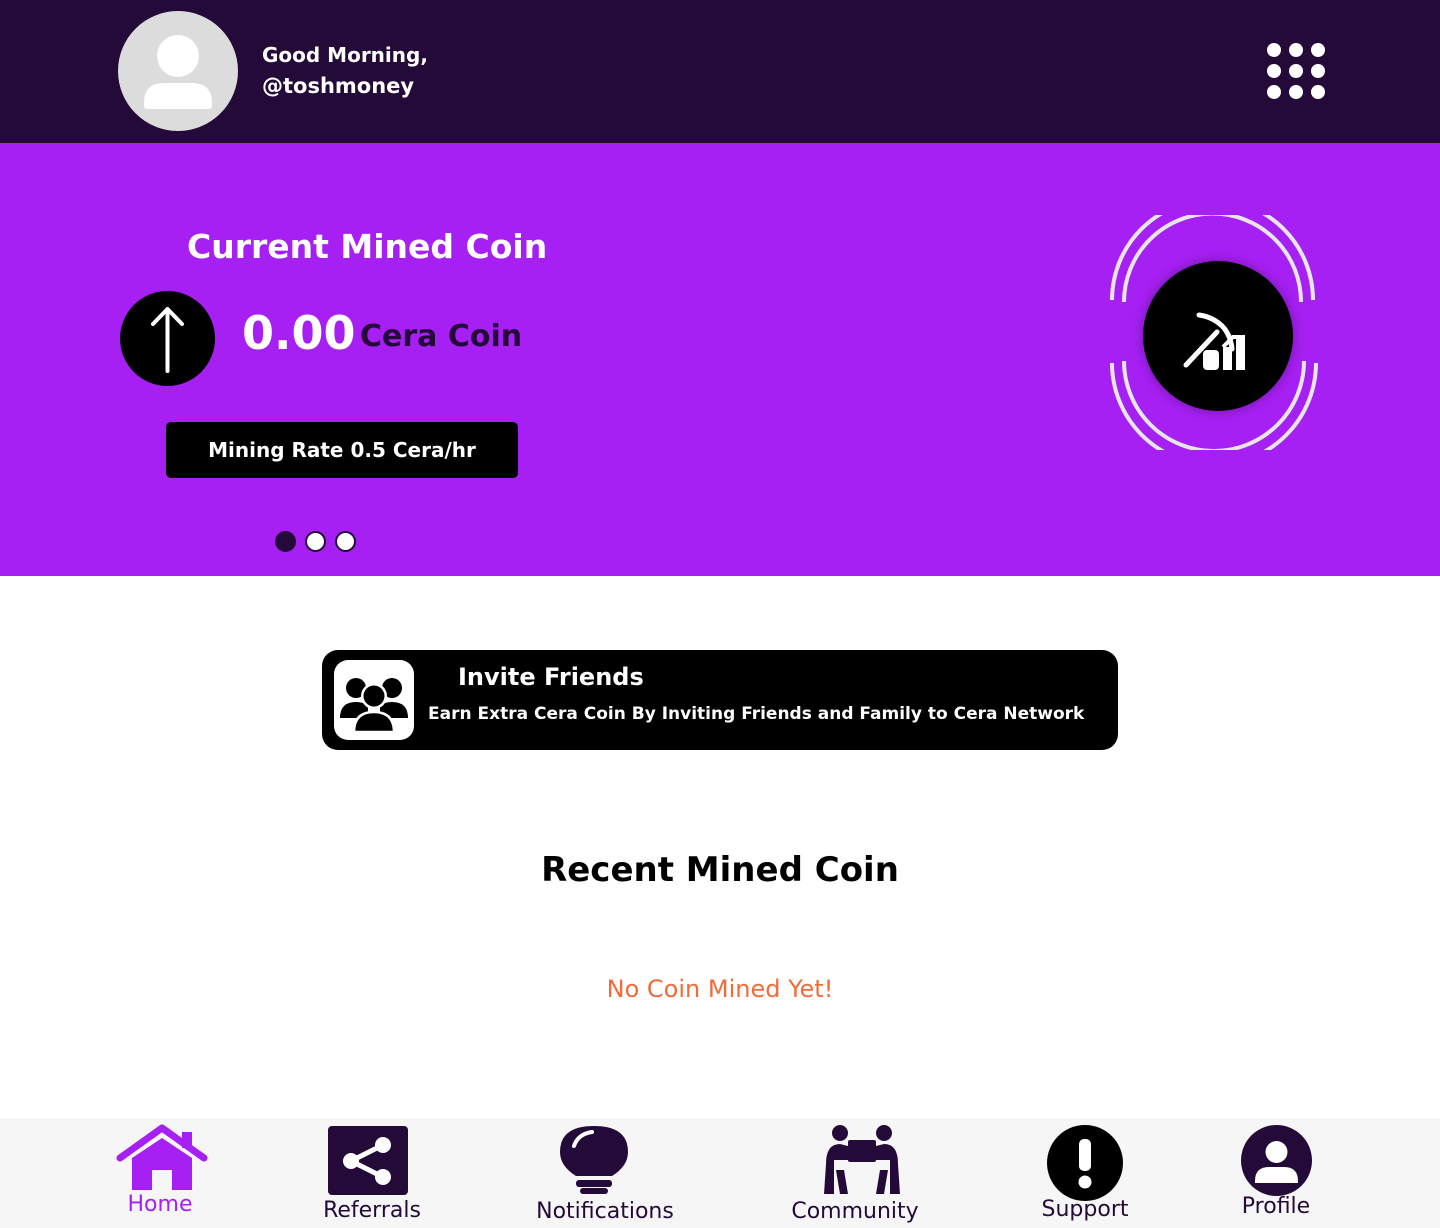 The image size is (1440, 1228). What do you see at coordinates (720, 870) in the screenshot?
I see `recent-mined-title: Recent Mined Coin` at bounding box center [720, 870].